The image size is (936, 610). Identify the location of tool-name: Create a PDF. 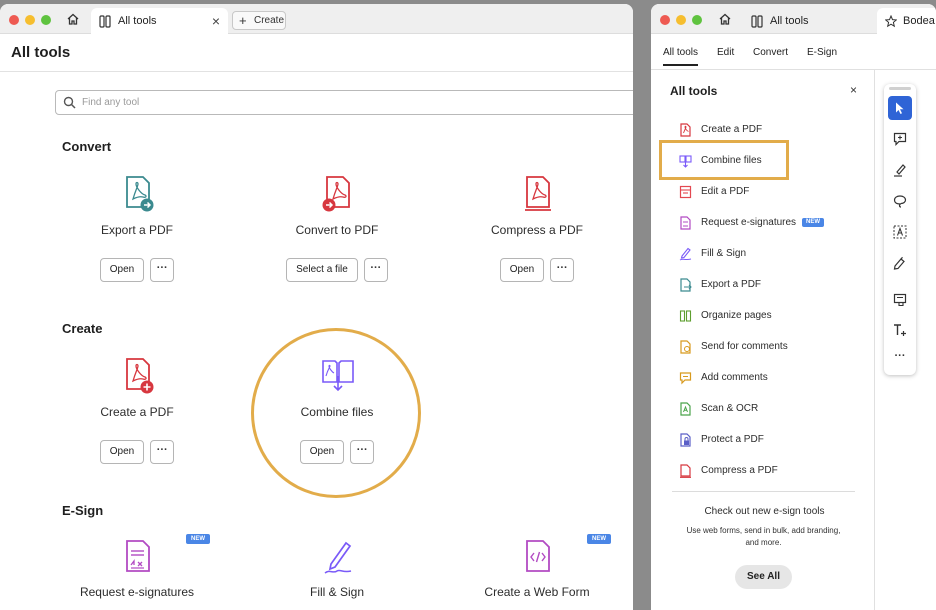
(137, 412).